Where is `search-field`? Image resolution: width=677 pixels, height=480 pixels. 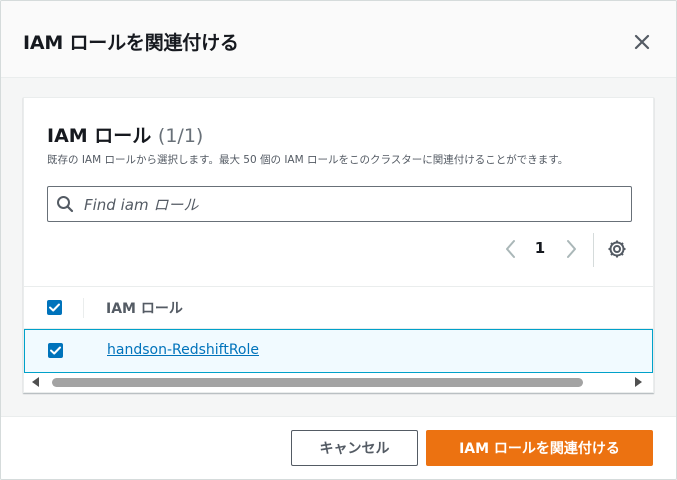 search-field is located at coordinates (339, 204).